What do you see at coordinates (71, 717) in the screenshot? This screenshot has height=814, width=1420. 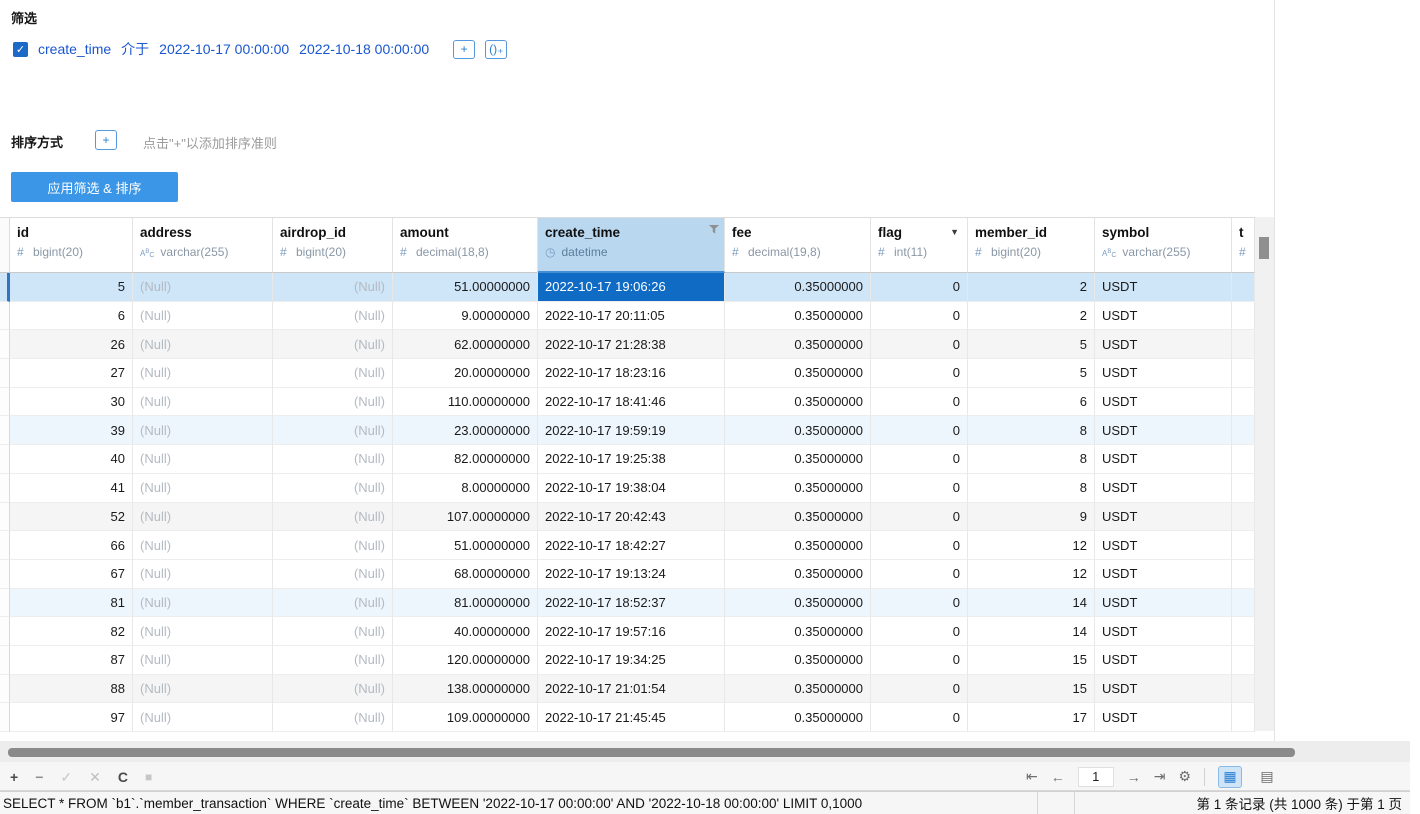 I see `cell-id: 97` at bounding box center [71, 717].